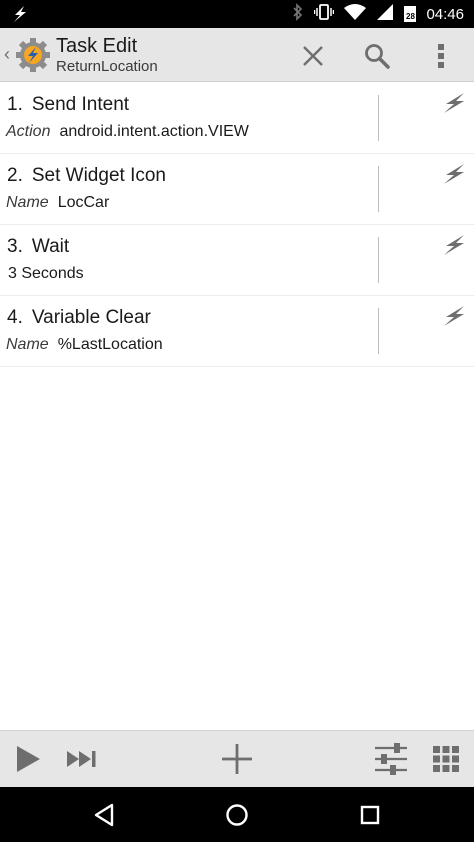  I want to click on skip-forward-icon, so click(81, 759).